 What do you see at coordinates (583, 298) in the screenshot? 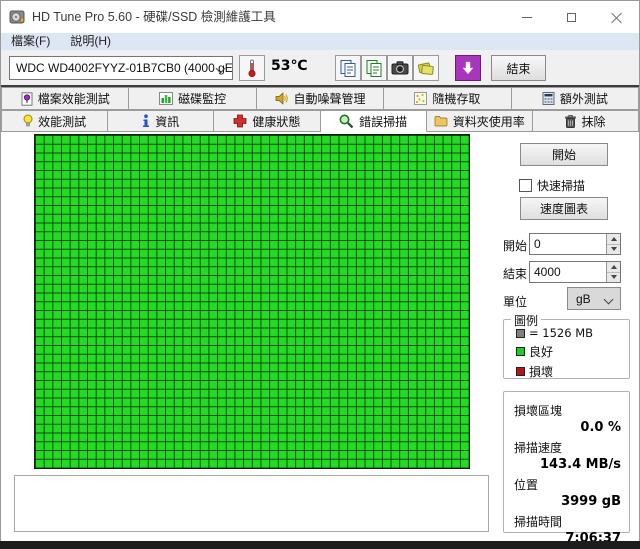
I see `unit-select-value: gB` at bounding box center [583, 298].